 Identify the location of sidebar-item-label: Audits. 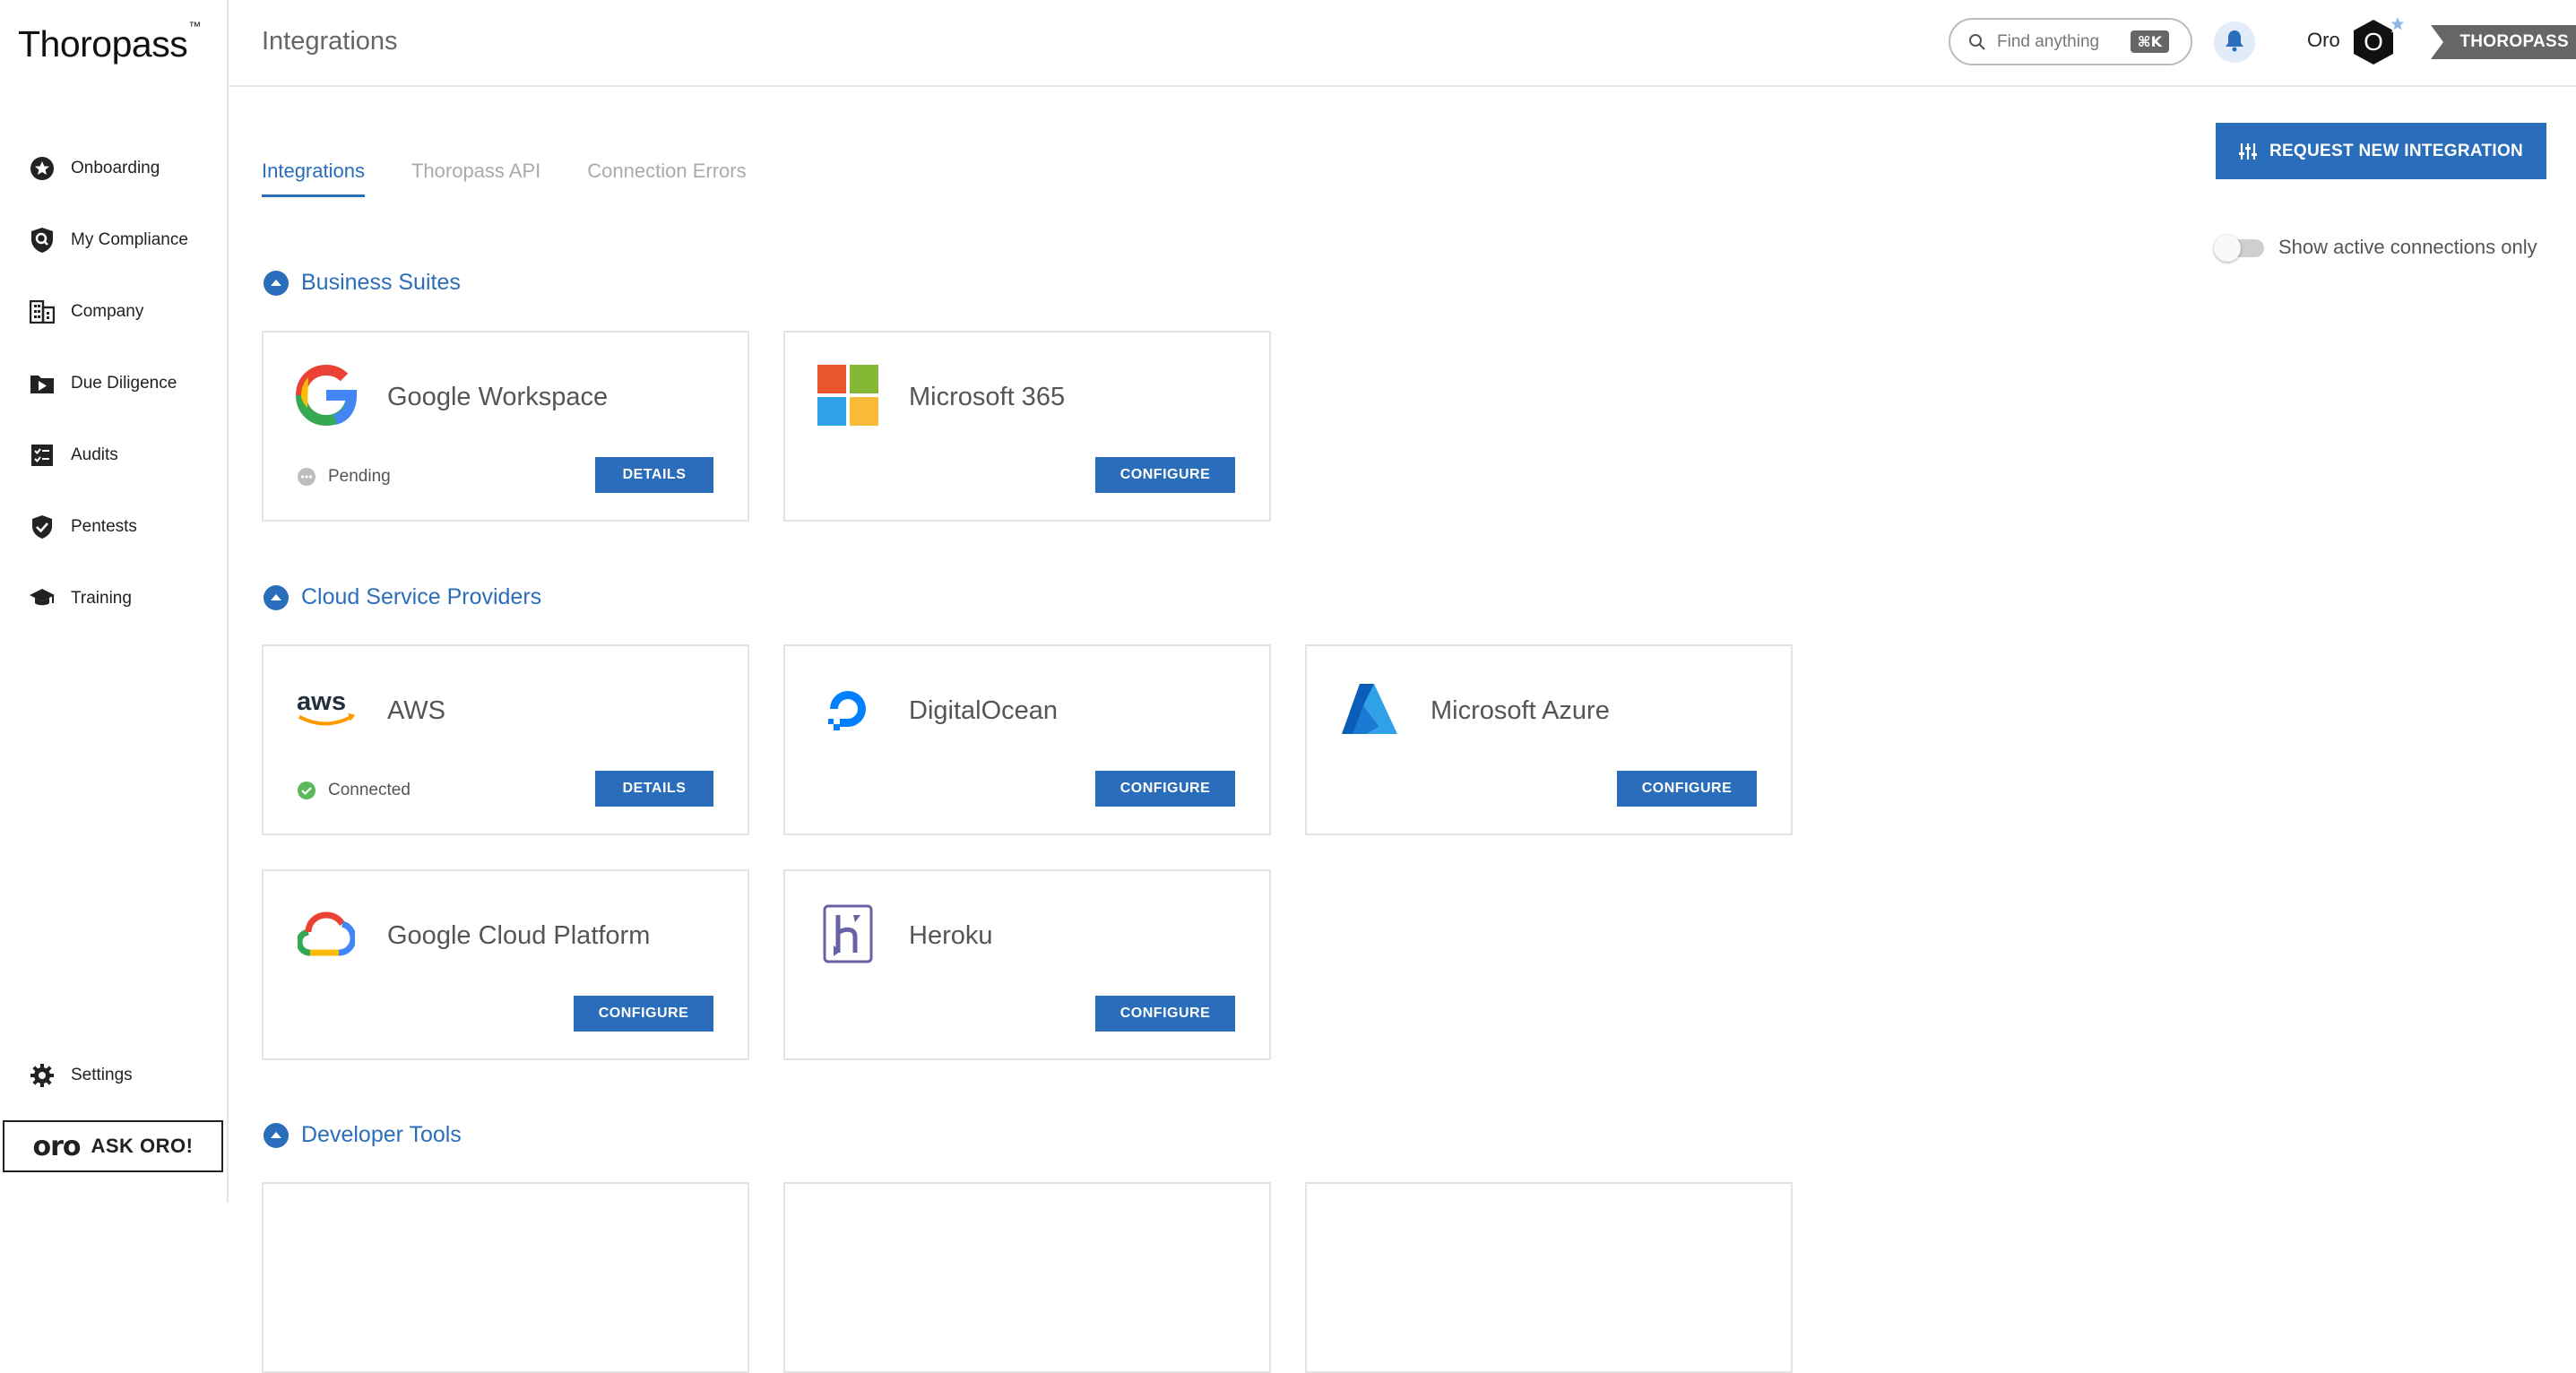
(94, 454).